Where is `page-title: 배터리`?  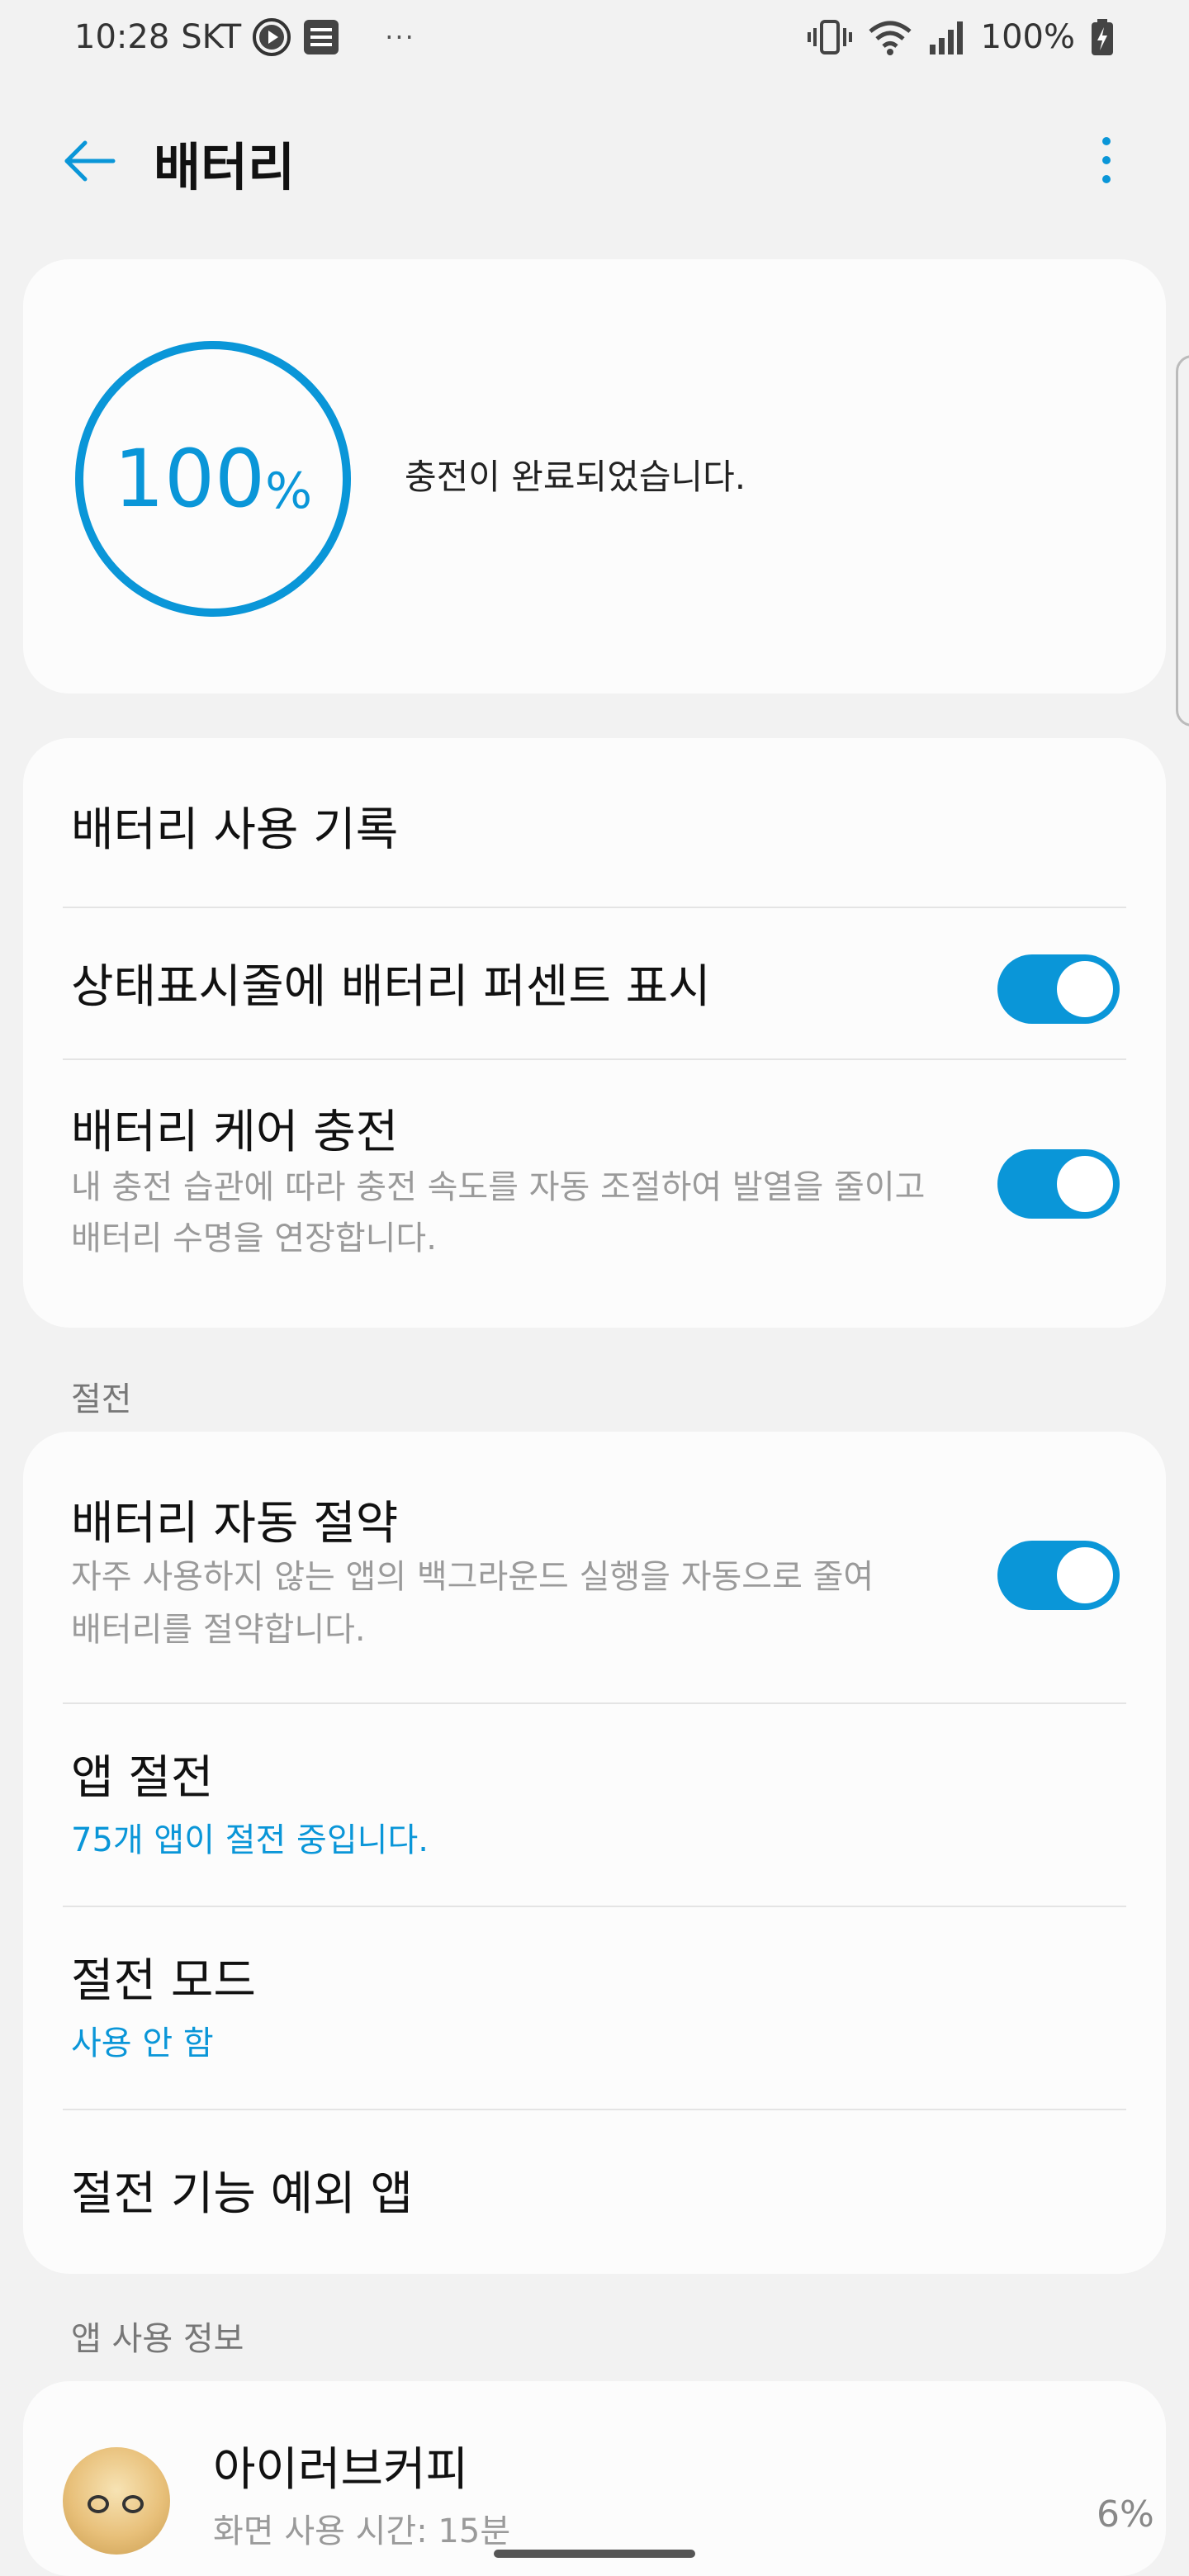 page-title: 배터리 is located at coordinates (225, 167).